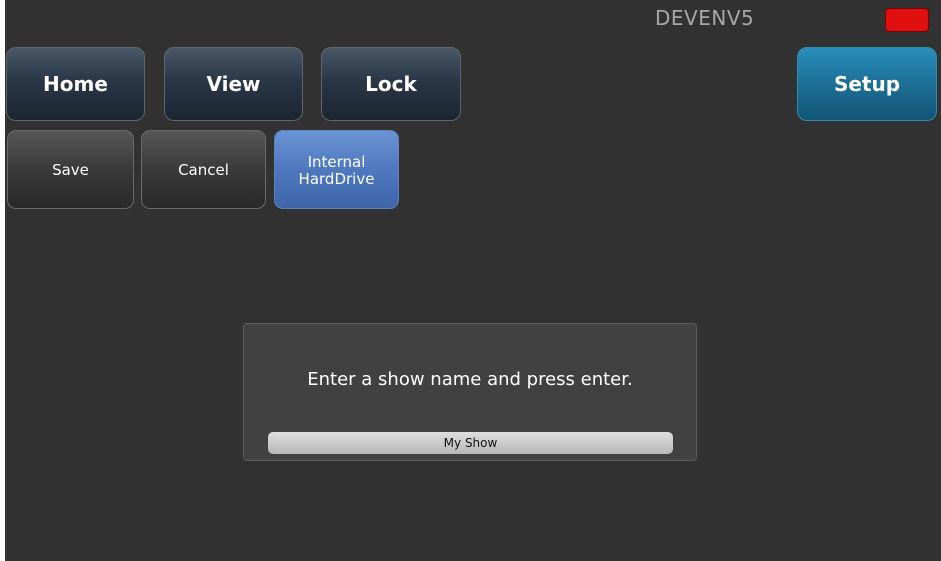  I want to click on device-name: DEVENV5, so click(705, 18).